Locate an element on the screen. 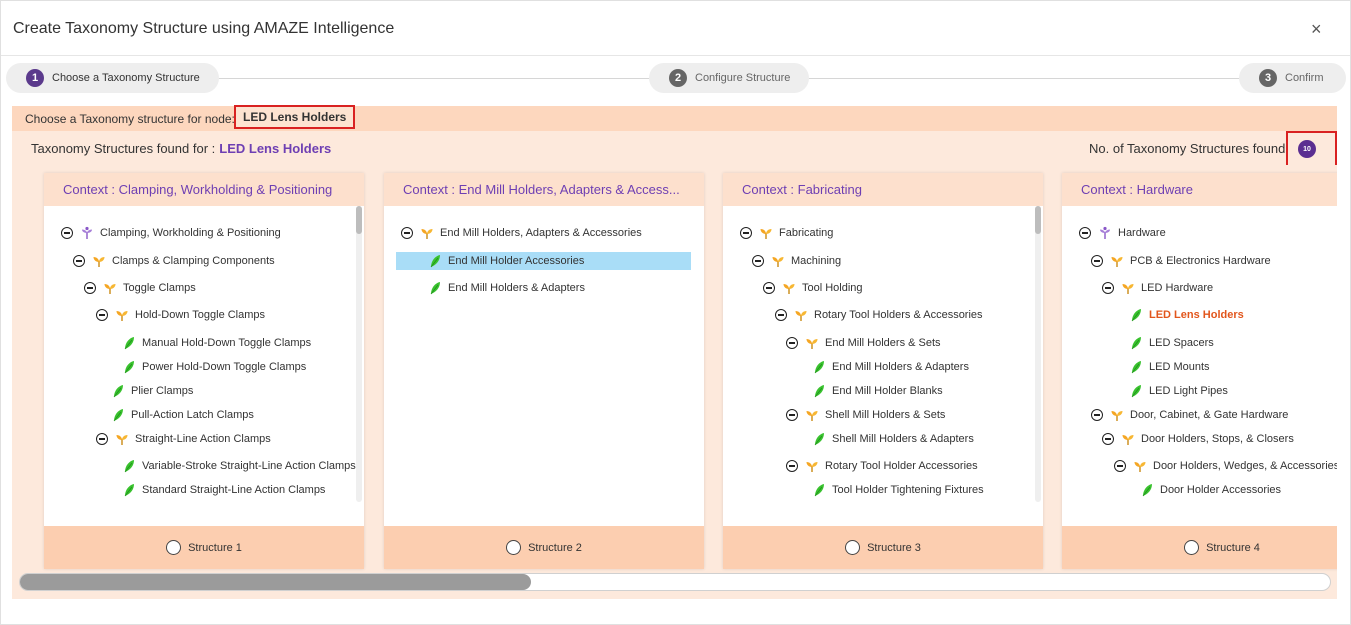  tree-node-label: Door, Cabinet, & Gate Hardware is located at coordinates (1209, 415).